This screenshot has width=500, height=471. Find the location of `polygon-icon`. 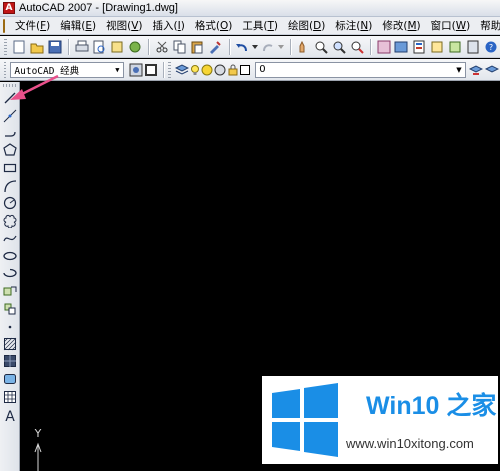

polygon-icon is located at coordinates (10, 150).